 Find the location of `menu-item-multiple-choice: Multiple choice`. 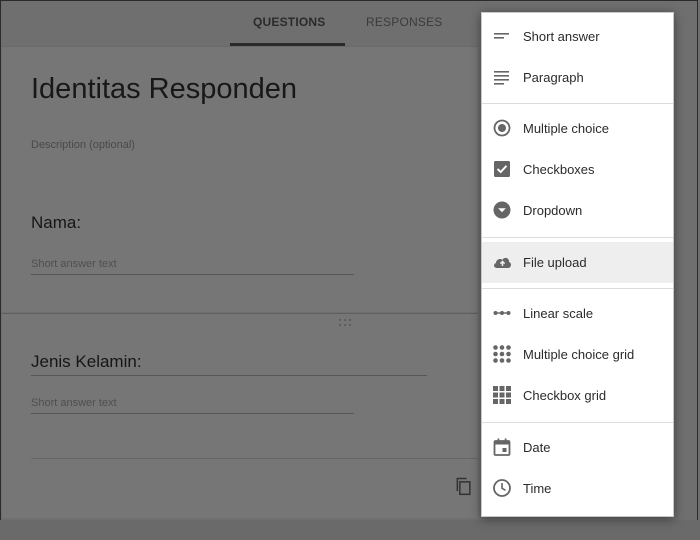

menu-item-multiple-choice: Multiple choice is located at coordinates (577, 128).